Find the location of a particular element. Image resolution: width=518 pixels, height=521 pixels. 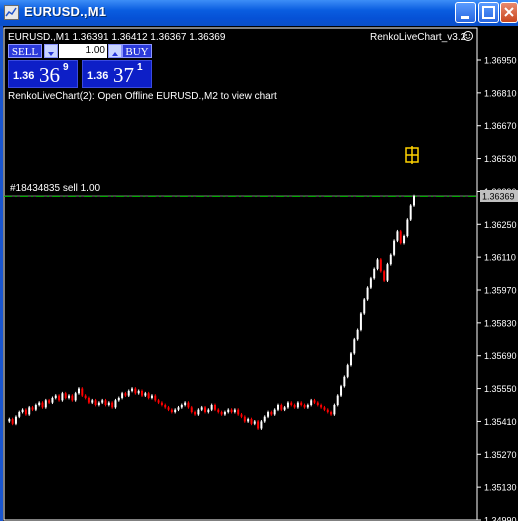

signal-marker-icon is located at coordinates (412, 155).